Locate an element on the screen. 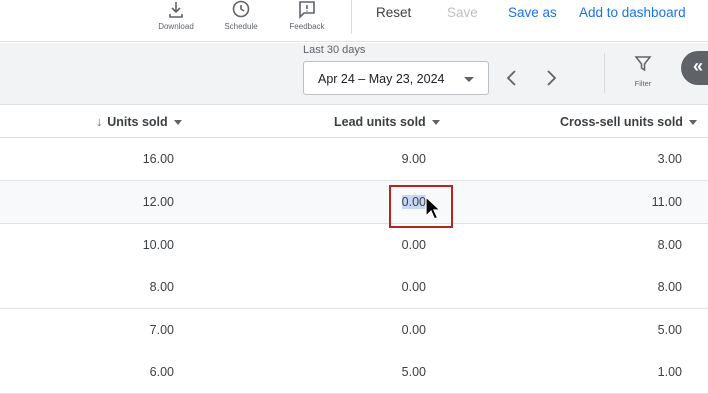 The image size is (708, 394). table-row: 12.00 0.00 11.00 is located at coordinates (354, 202).